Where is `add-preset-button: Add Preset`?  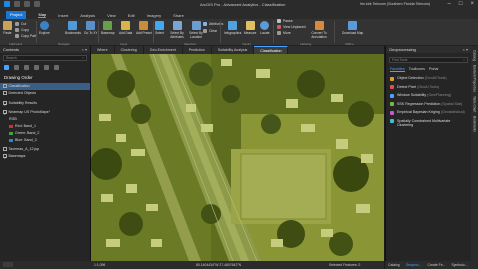 add-preset-button: Add Preset is located at coordinates (144, 28).